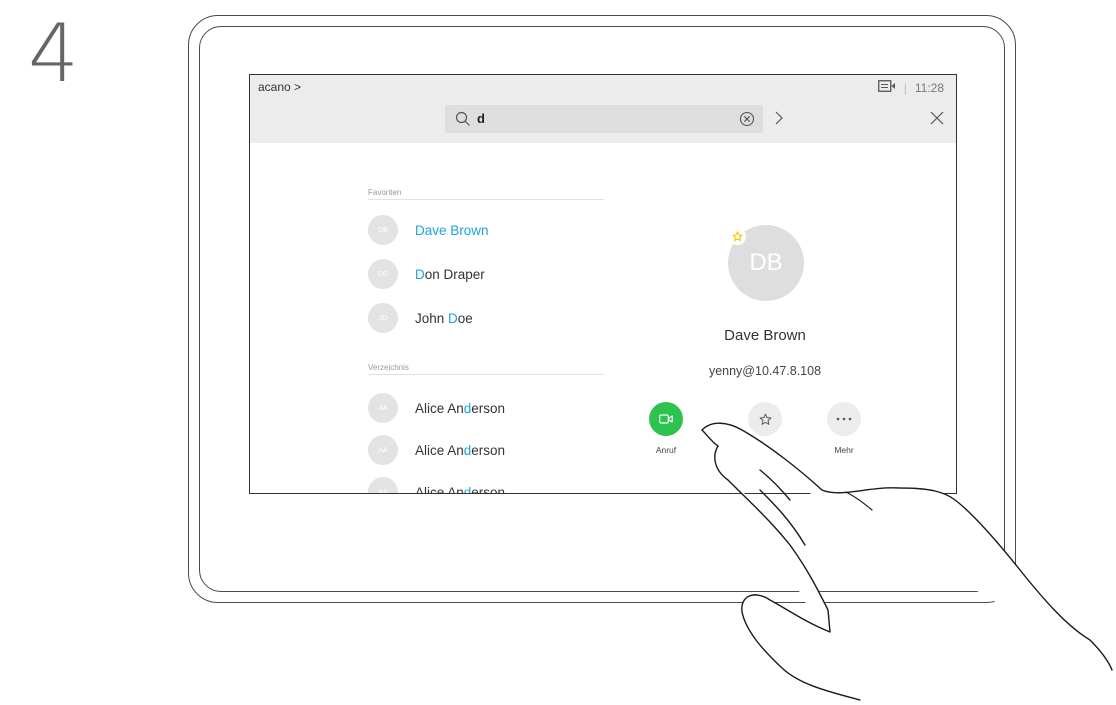 The height and width of the screenshot is (705, 1116). Describe the element at coordinates (907, 561) in the screenshot. I see `pointing-hand-illustration` at that location.